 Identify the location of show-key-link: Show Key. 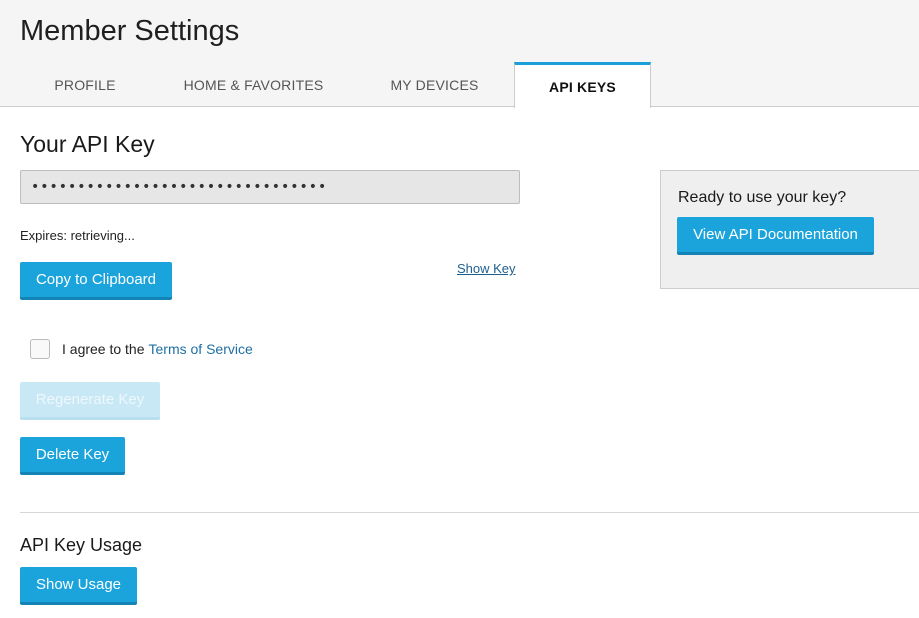
(486, 268).